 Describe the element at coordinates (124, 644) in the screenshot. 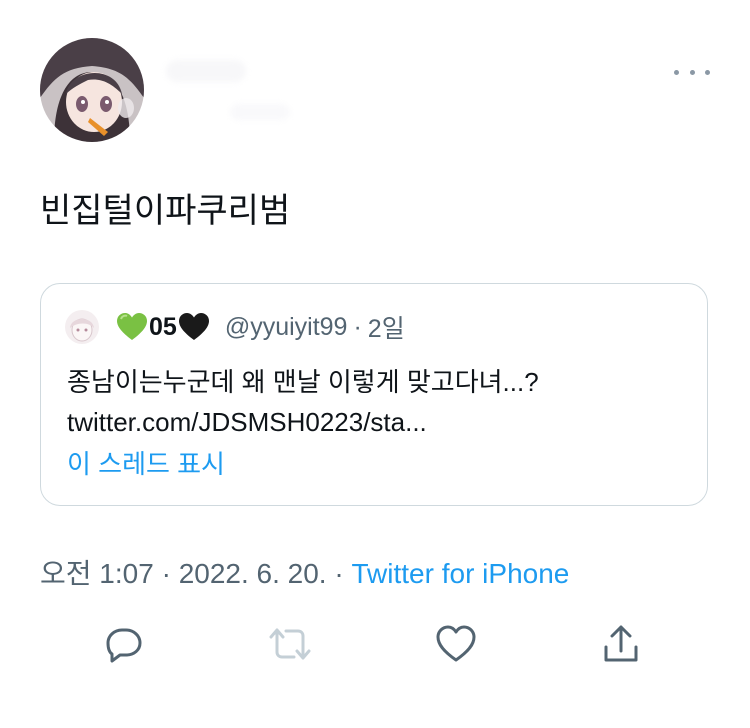

I see `reply-icon` at that location.